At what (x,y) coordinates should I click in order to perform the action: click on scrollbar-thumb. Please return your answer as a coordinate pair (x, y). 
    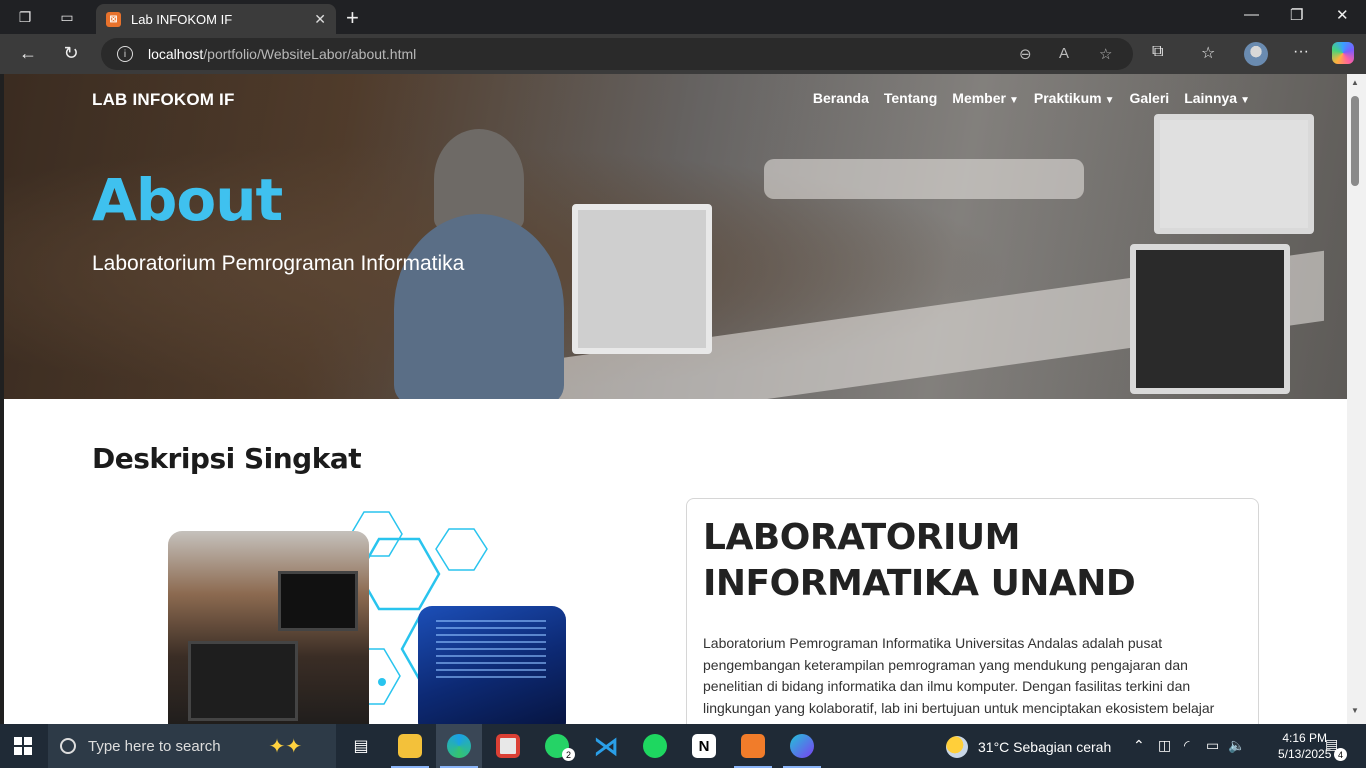
    Looking at the image, I should click on (1355, 141).